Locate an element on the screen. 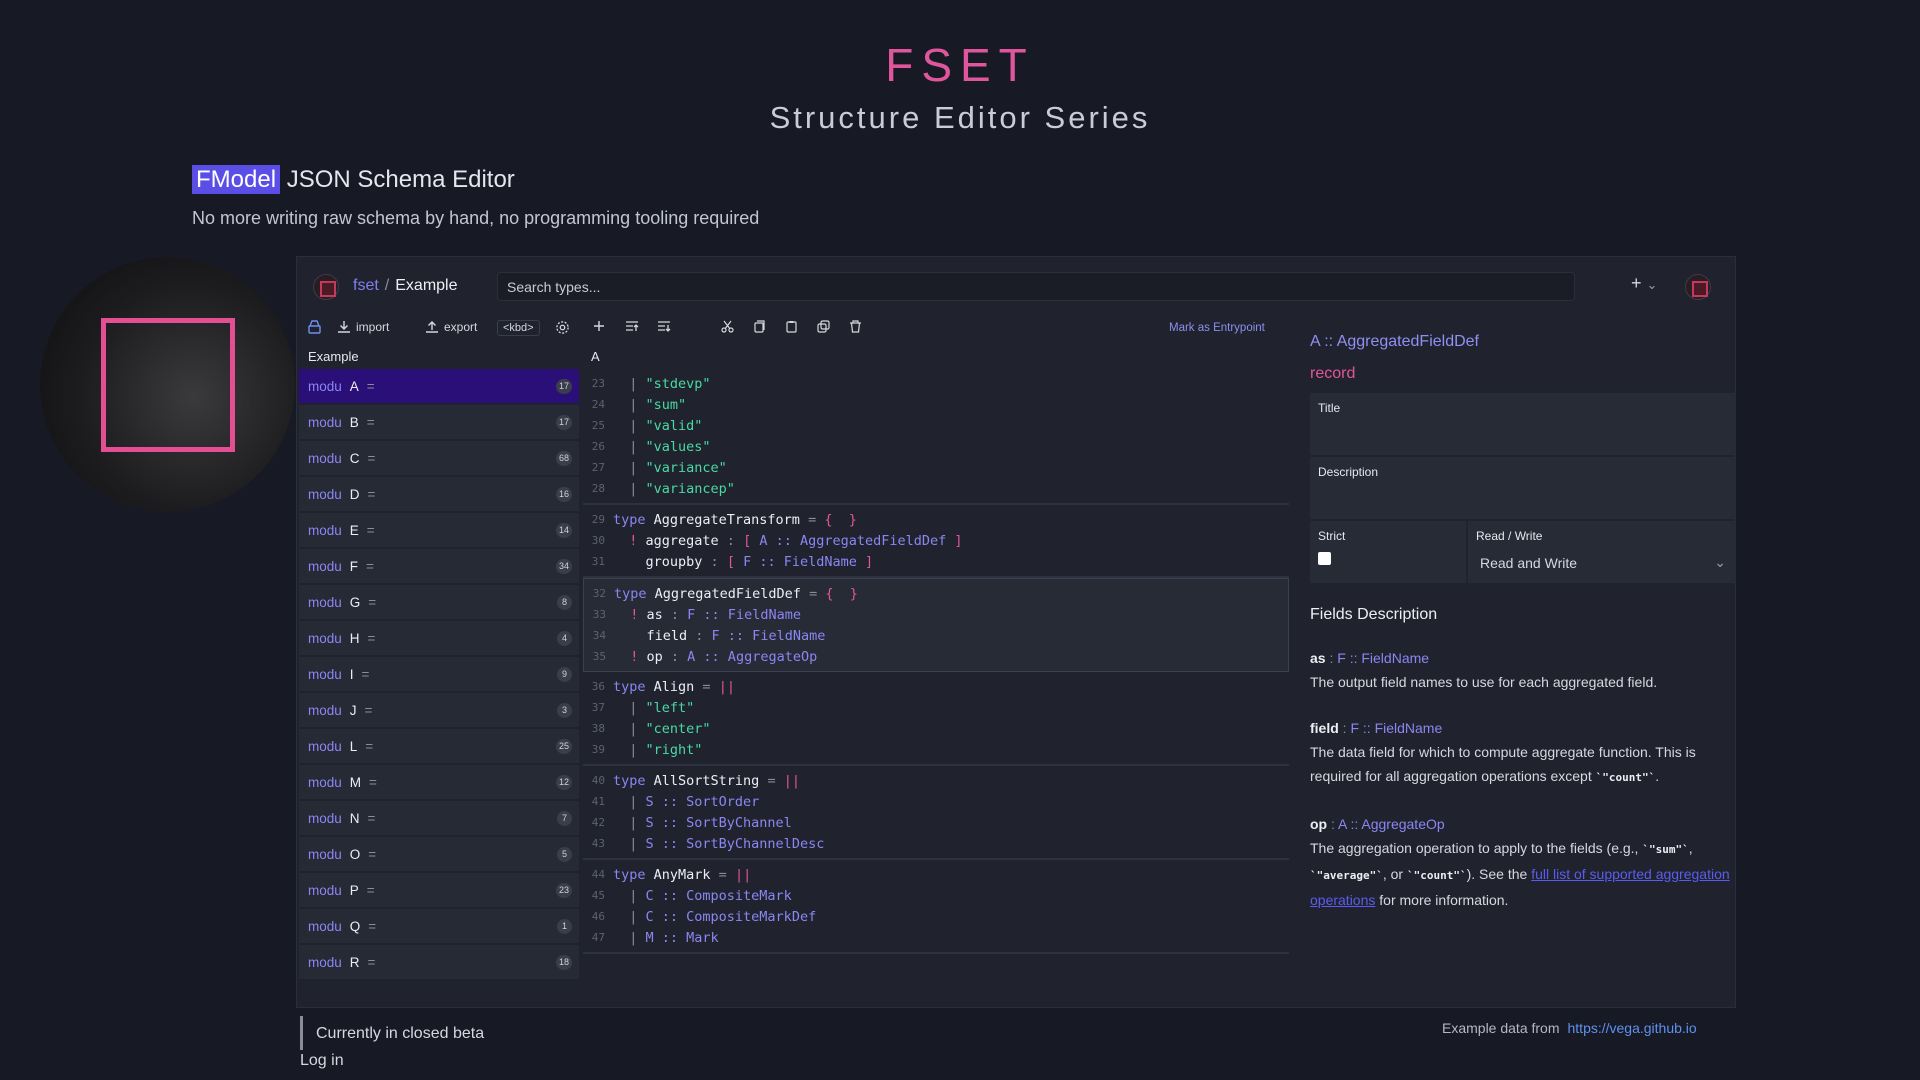 The image size is (1920, 1080). export-button: export is located at coordinates (451, 327).